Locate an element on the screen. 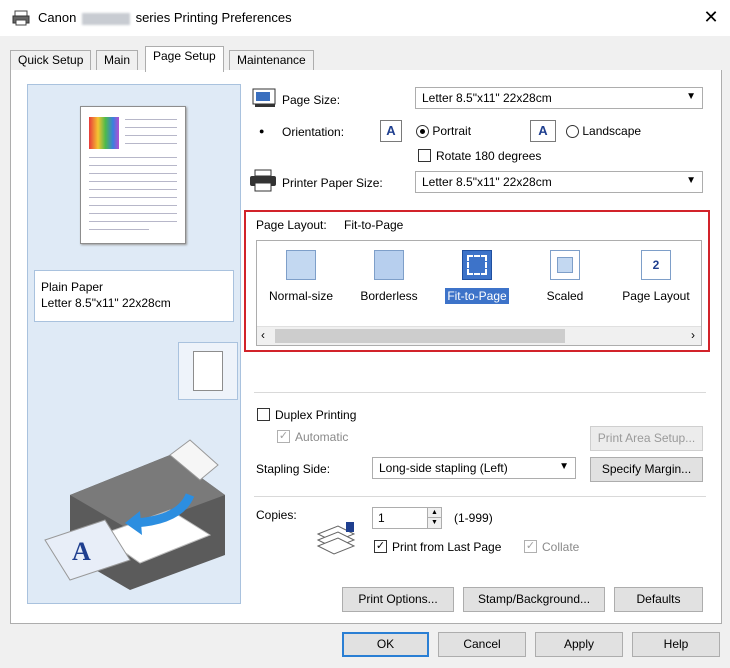  rotate-180-label: Rotate 180 degrees is located at coordinates (489, 156).